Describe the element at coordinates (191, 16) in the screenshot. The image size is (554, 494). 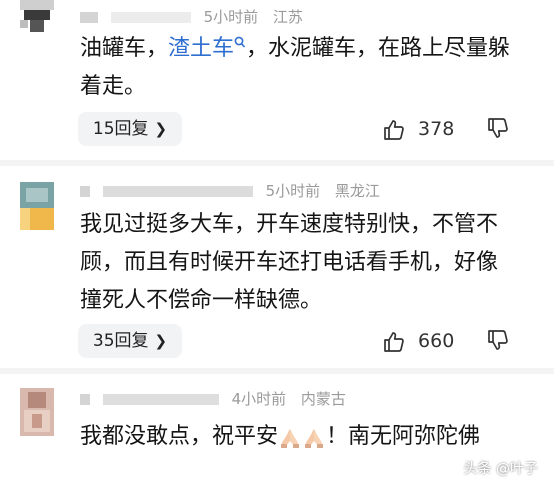
I see `comment-meta: 5小时前 江苏` at that location.